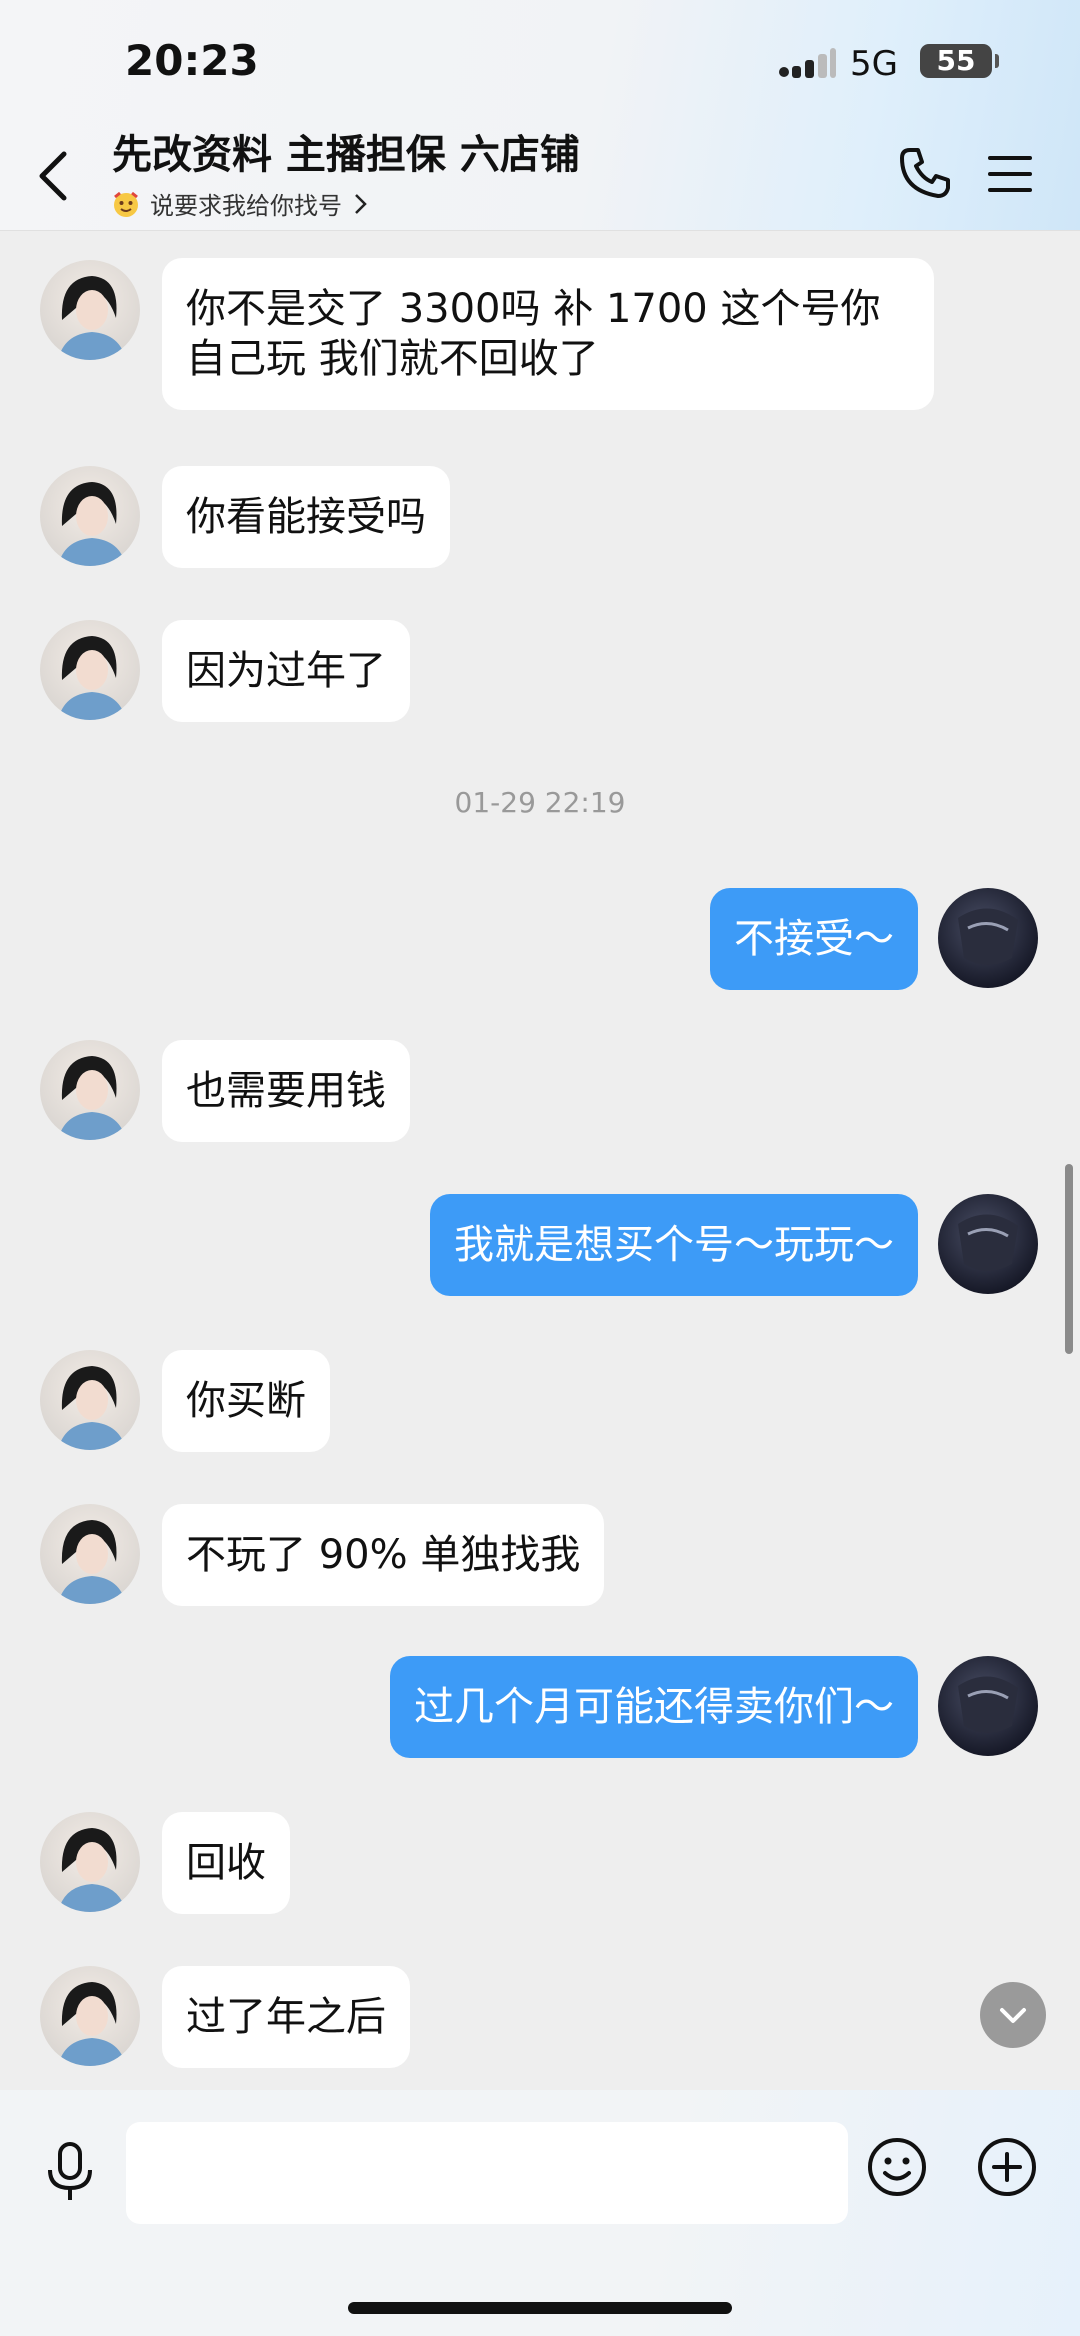  I want to click on chat-title: 先改资料 主播担保 六店铺, so click(346, 151).